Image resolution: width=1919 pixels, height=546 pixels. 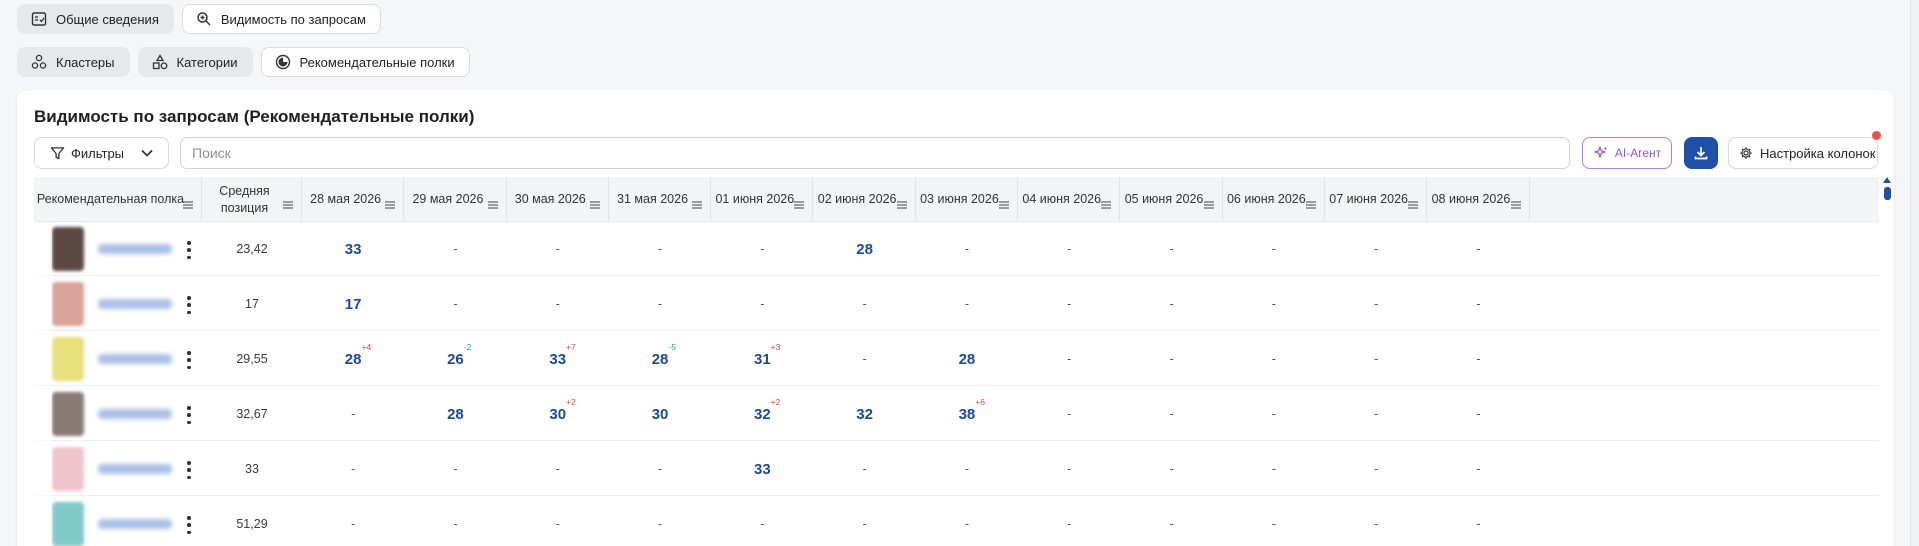 What do you see at coordinates (1069, 199) in the screenshot?
I see `header-date: 04 июня 2026` at bounding box center [1069, 199].